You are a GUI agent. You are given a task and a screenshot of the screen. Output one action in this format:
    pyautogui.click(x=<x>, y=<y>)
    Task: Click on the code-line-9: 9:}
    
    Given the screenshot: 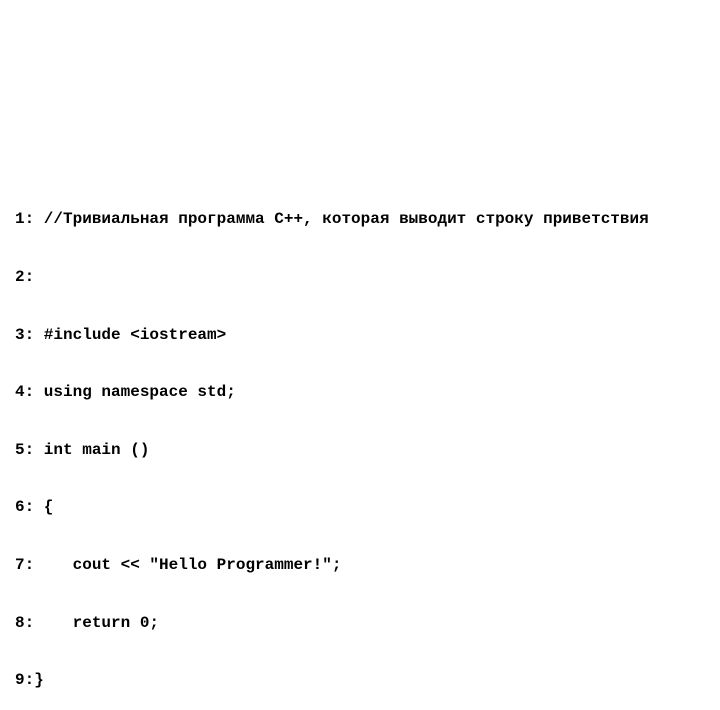 What is the action you would take?
    pyautogui.click(x=29, y=680)
    